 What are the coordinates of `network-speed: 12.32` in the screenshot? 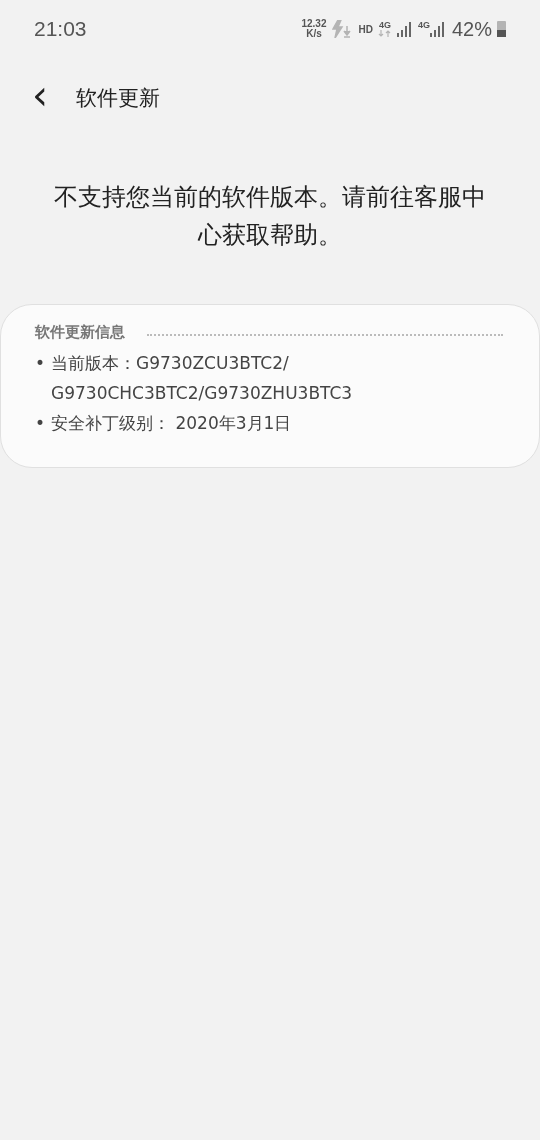 It's located at (314, 24).